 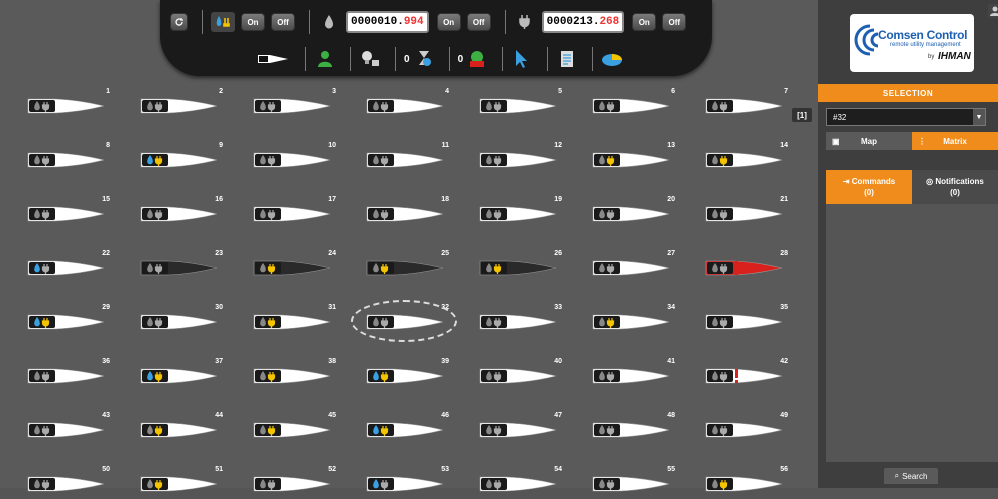 What do you see at coordinates (517, 157) in the screenshot?
I see `device-cell: 12` at bounding box center [517, 157].